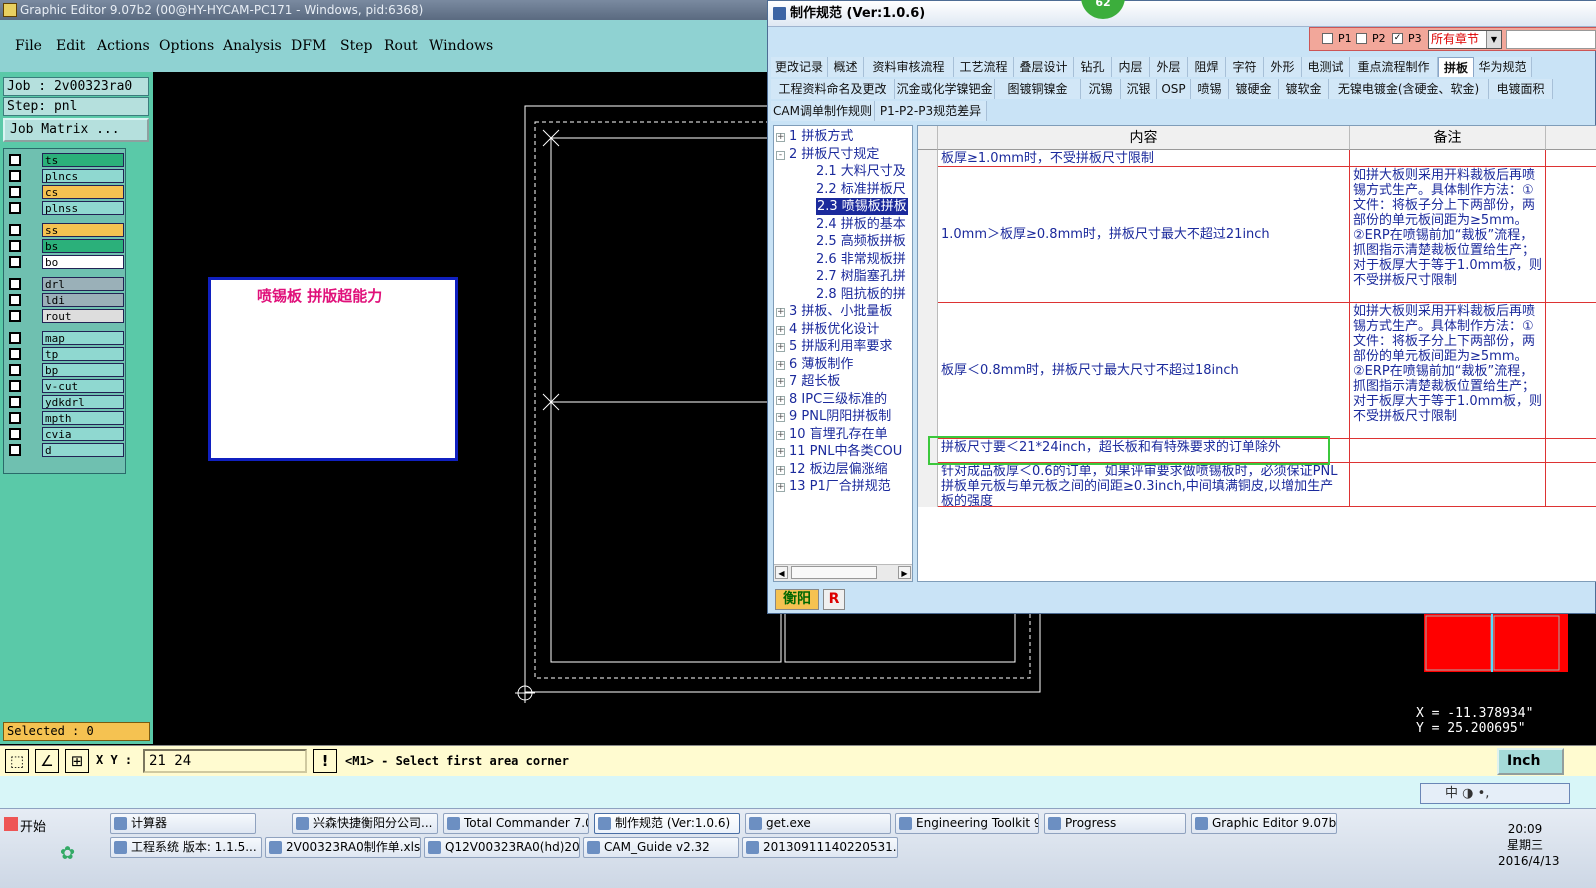 The width and height of the screenshot is (1596, 888). I want to click on layer-name: cs, so click(83, 192).